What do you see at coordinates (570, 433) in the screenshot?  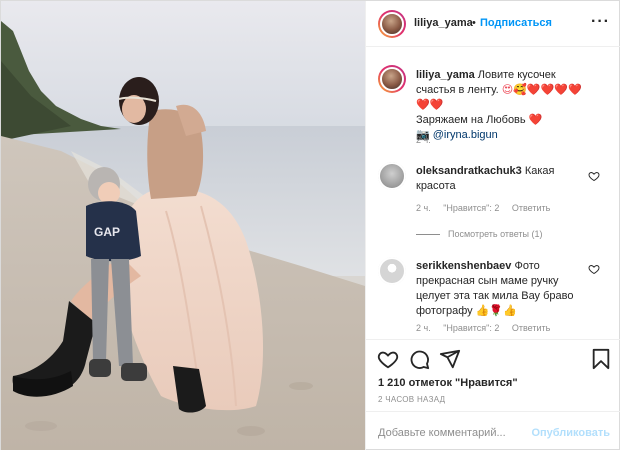 I see `publish-button: Опубликовать` at bounding box center [570, 433].